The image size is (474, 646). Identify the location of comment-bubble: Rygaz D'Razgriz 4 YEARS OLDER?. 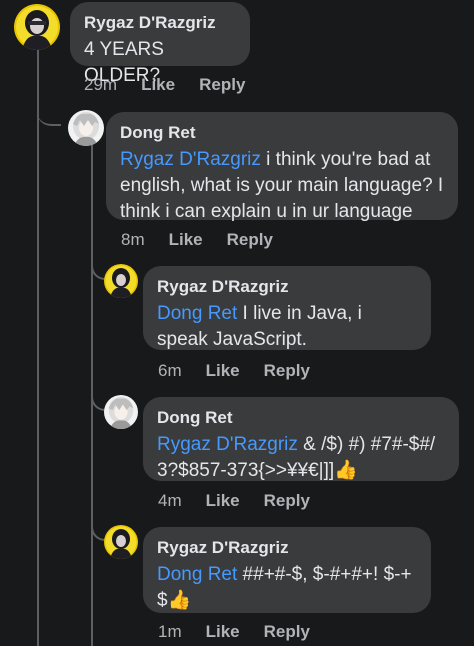
(160, 44).